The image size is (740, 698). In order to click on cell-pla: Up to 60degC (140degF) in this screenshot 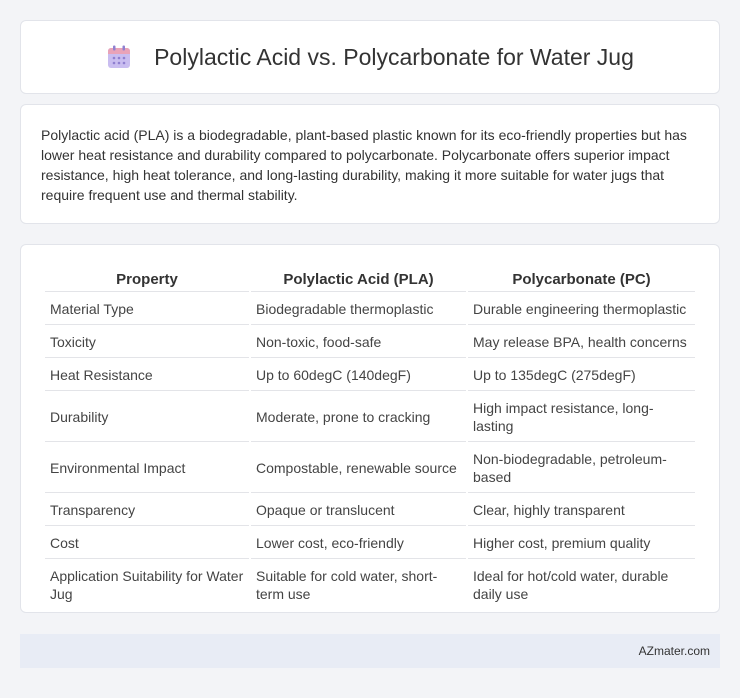, I will do `click(358, 375)`.